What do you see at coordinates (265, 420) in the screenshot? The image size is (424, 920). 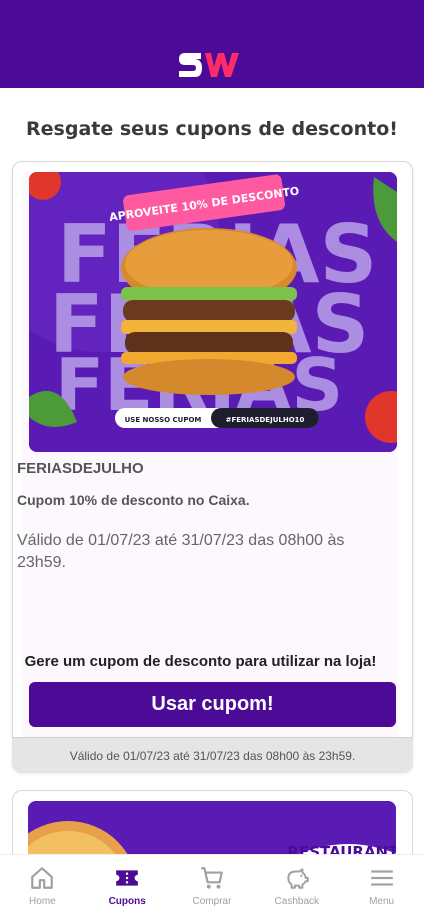 I see `banner-cta-code: #FERIASDEJULHO10` at bounding box center [265, 420].